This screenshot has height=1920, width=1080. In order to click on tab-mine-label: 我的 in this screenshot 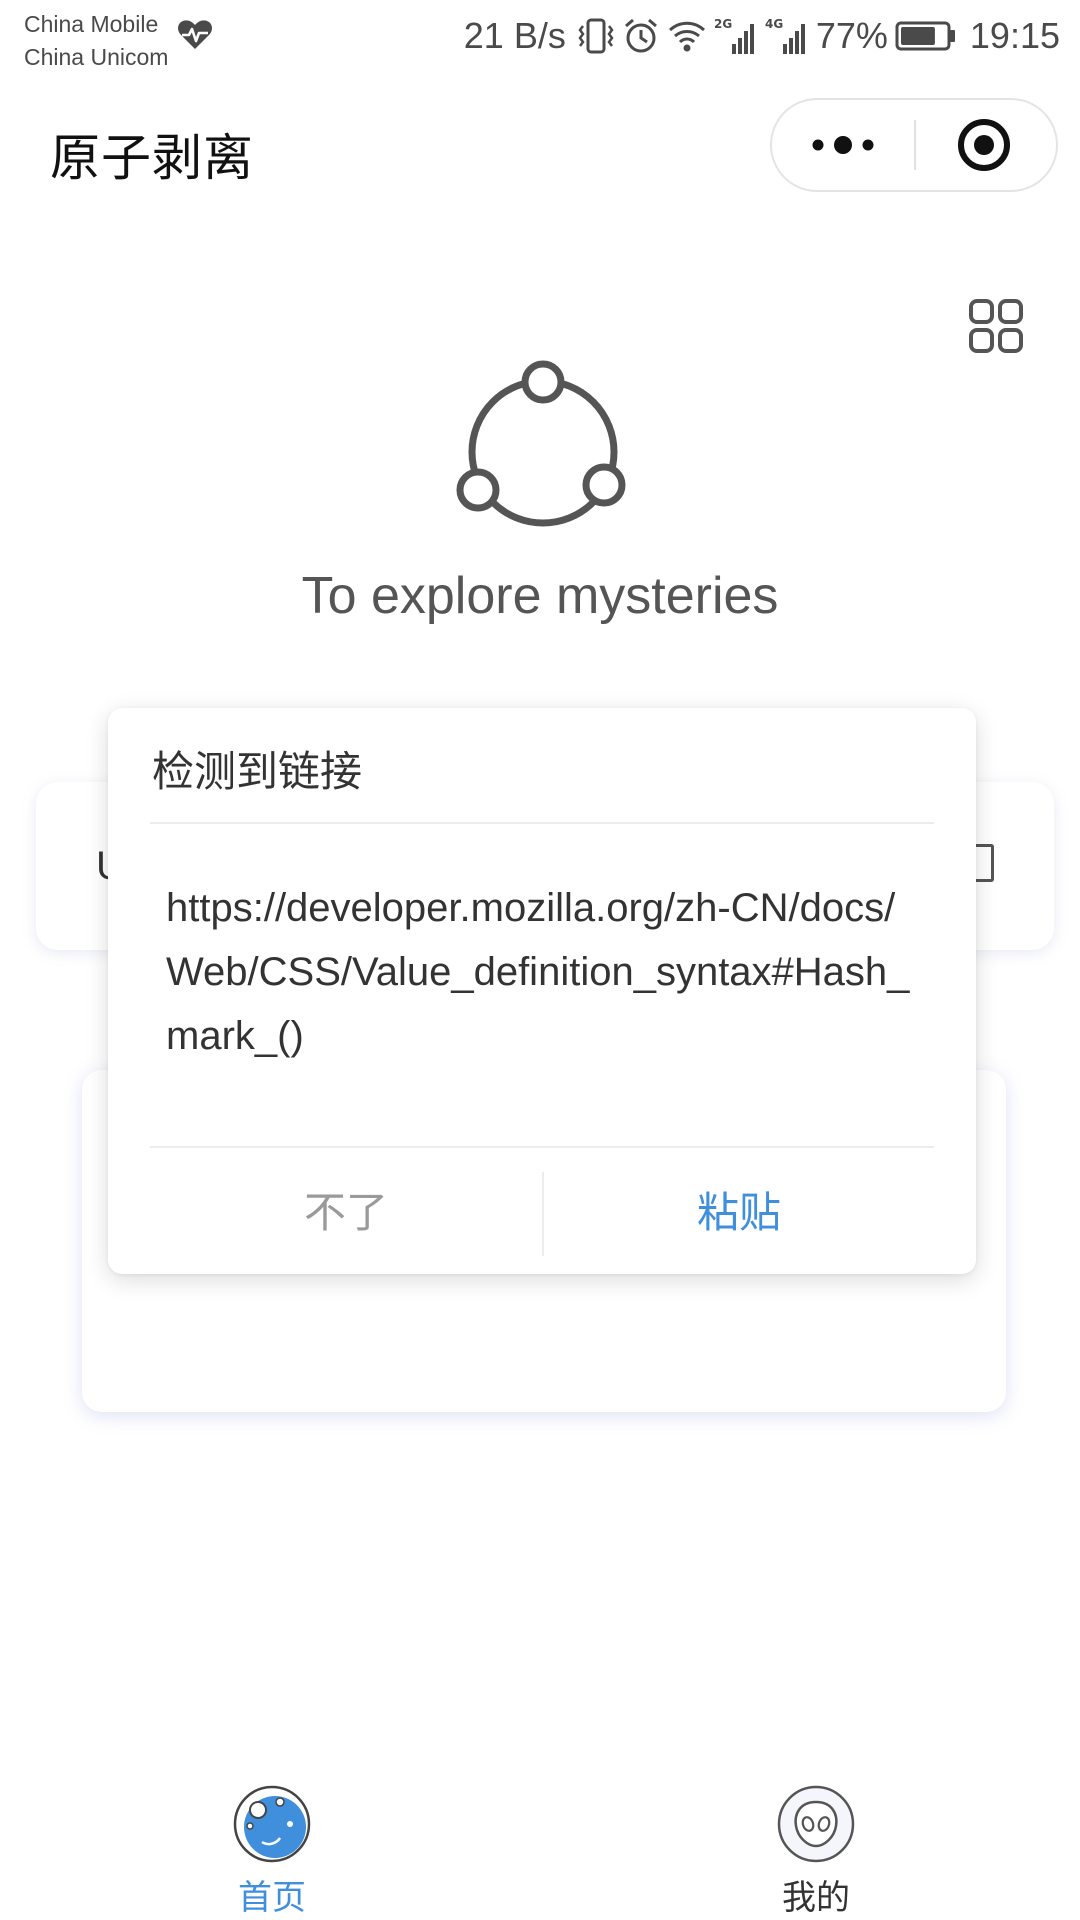, I will do `click(816, 1898)`.